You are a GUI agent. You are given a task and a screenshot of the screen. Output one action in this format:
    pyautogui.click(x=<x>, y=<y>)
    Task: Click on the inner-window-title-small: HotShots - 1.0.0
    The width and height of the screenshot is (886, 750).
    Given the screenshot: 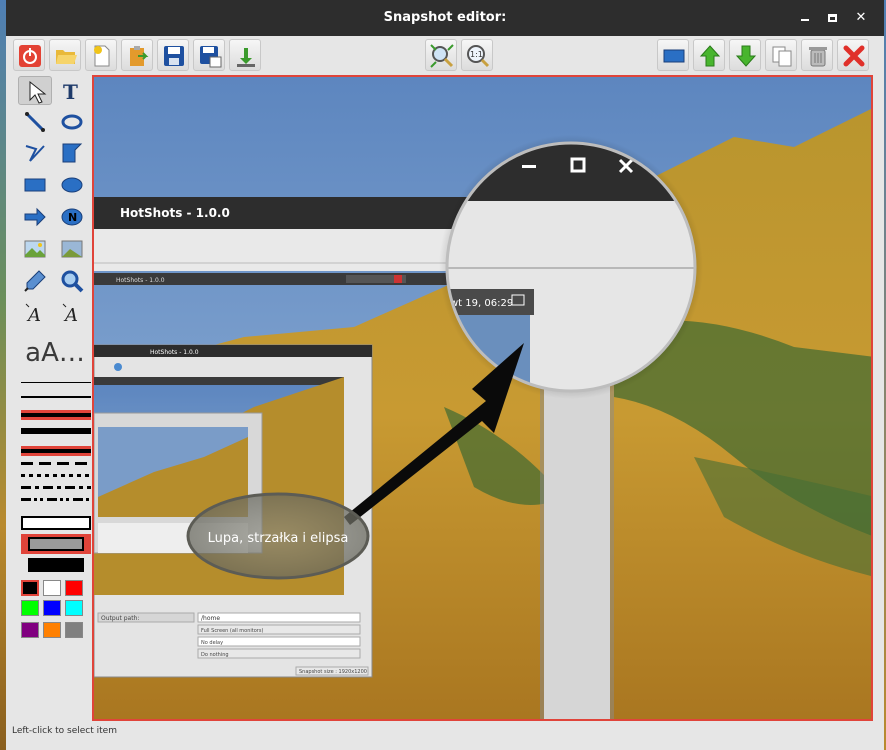 What is the action you would take?
    pyautogui.click(x=140, y=280)
    